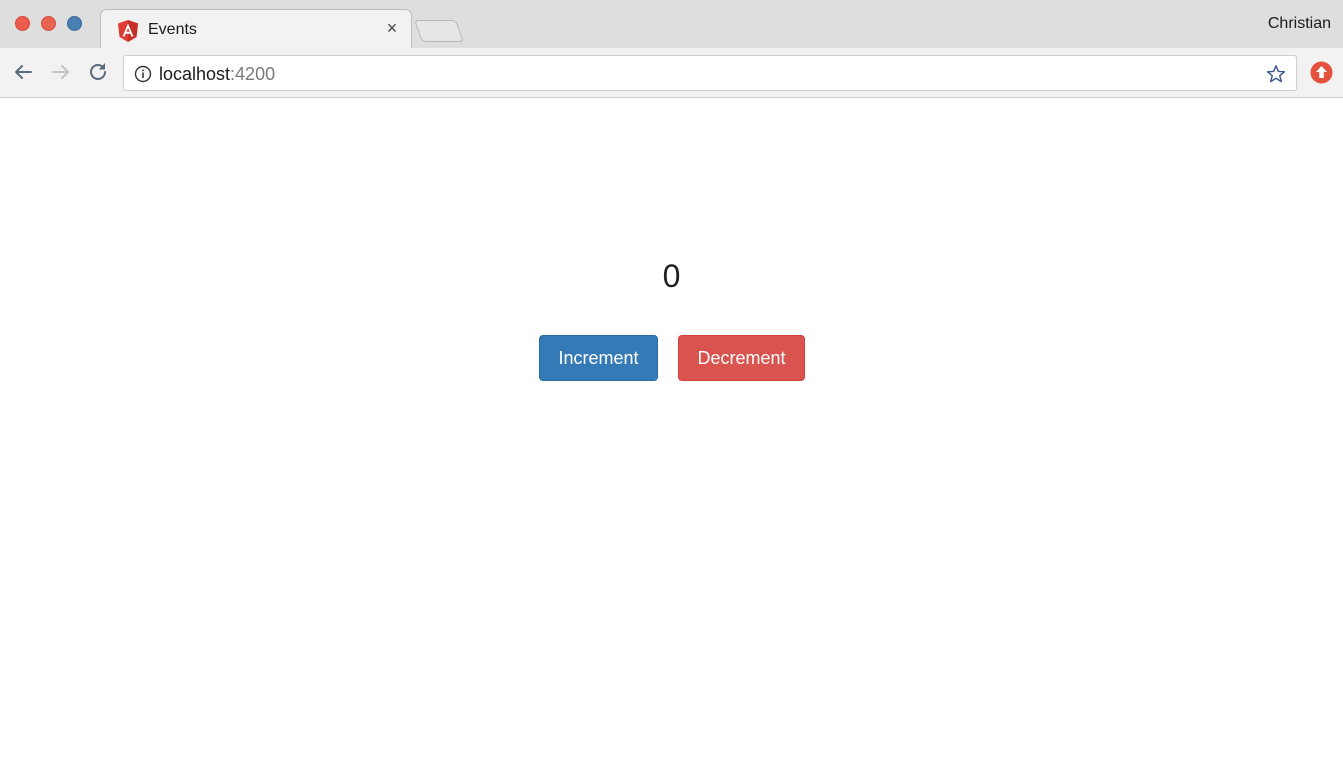 The image size is (1343, 769). Describe the element at coordinates (256, 29) in the screenshot. I see `browser-tab: Events ×` at that location.